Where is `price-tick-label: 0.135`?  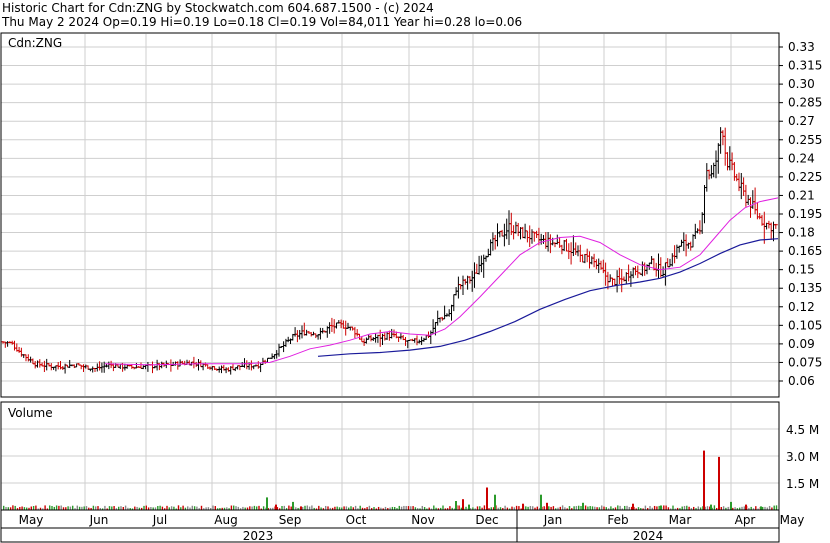 price-tick-label: 0.135 is located at coordinates (805, 288).